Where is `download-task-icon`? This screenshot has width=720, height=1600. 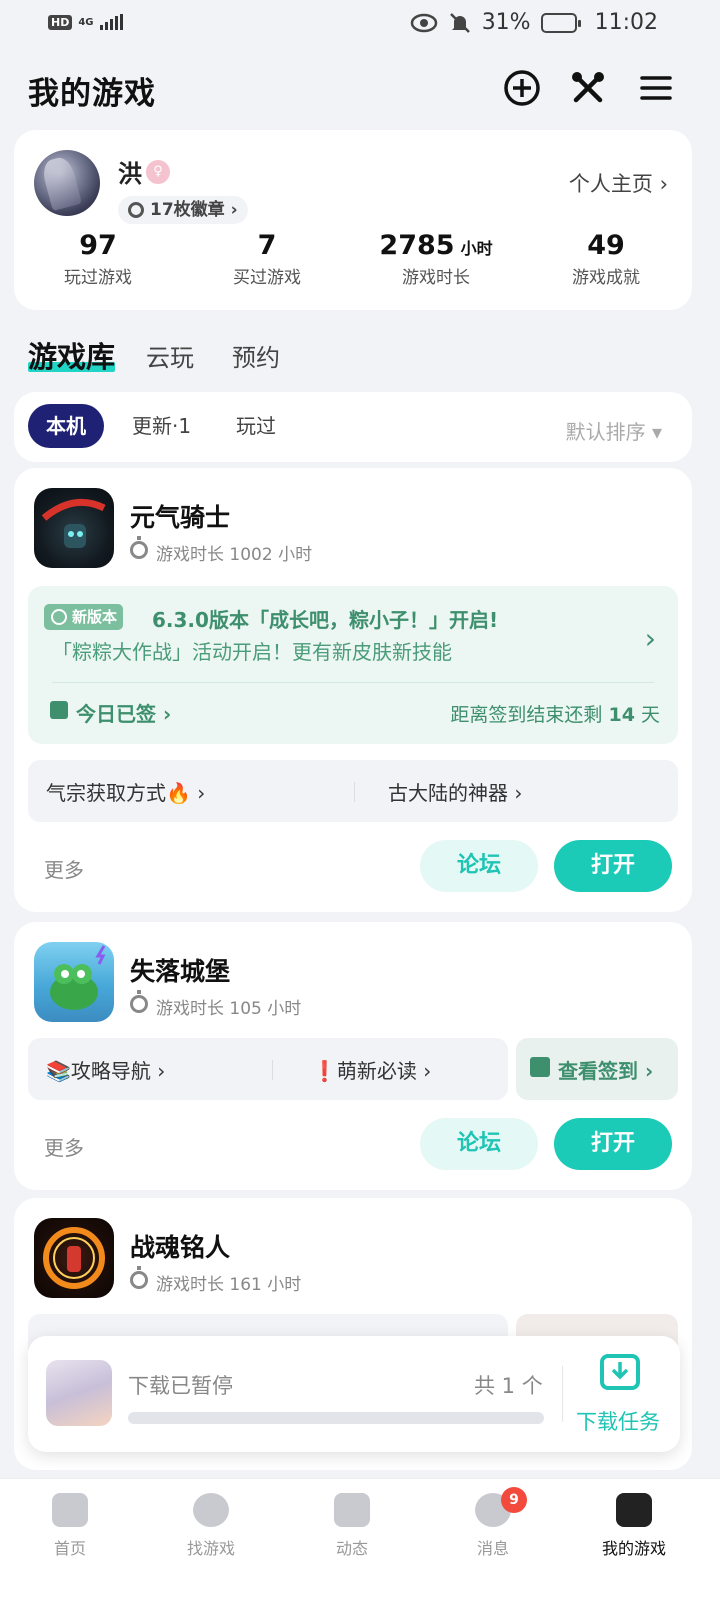
download-task-icon is located at coordinates (620, 1372).